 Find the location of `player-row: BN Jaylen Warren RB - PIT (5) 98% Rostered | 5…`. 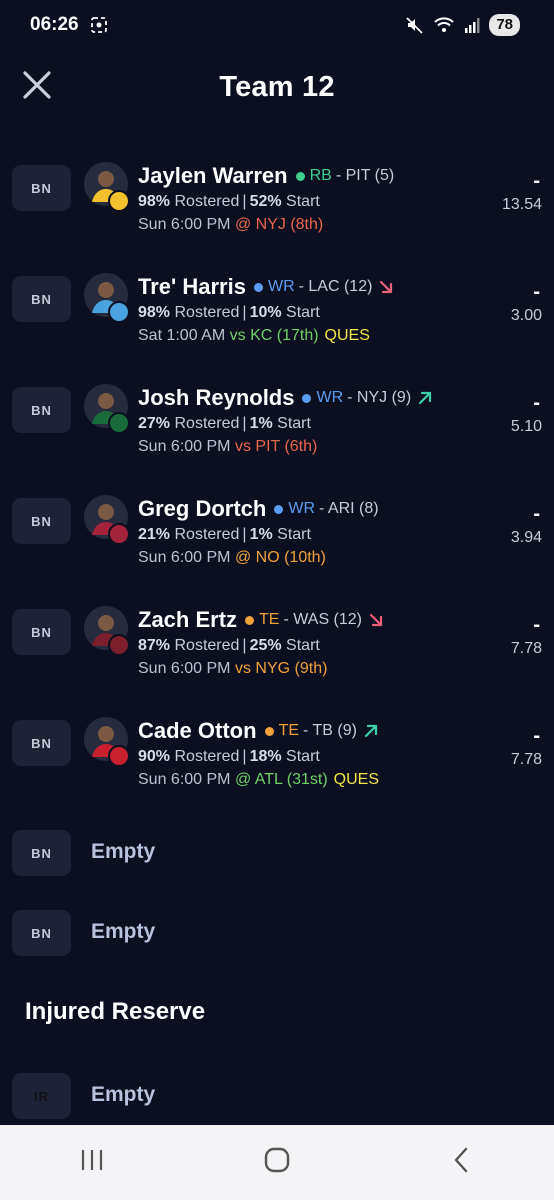

player-row: BN Jaylen Warren RB - PIT (5) 98% Rostered | 5… is located at coordinates (277, 205).